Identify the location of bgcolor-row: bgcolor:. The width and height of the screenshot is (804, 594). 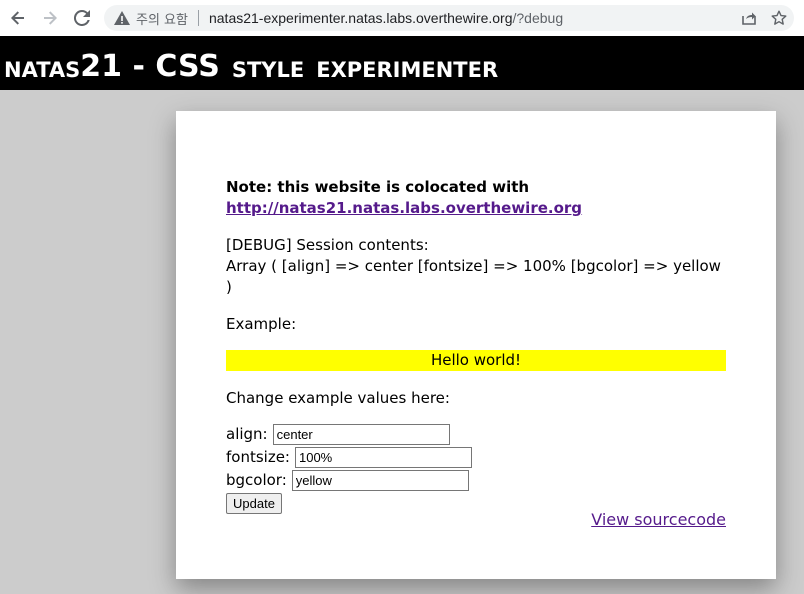
(476, 480).